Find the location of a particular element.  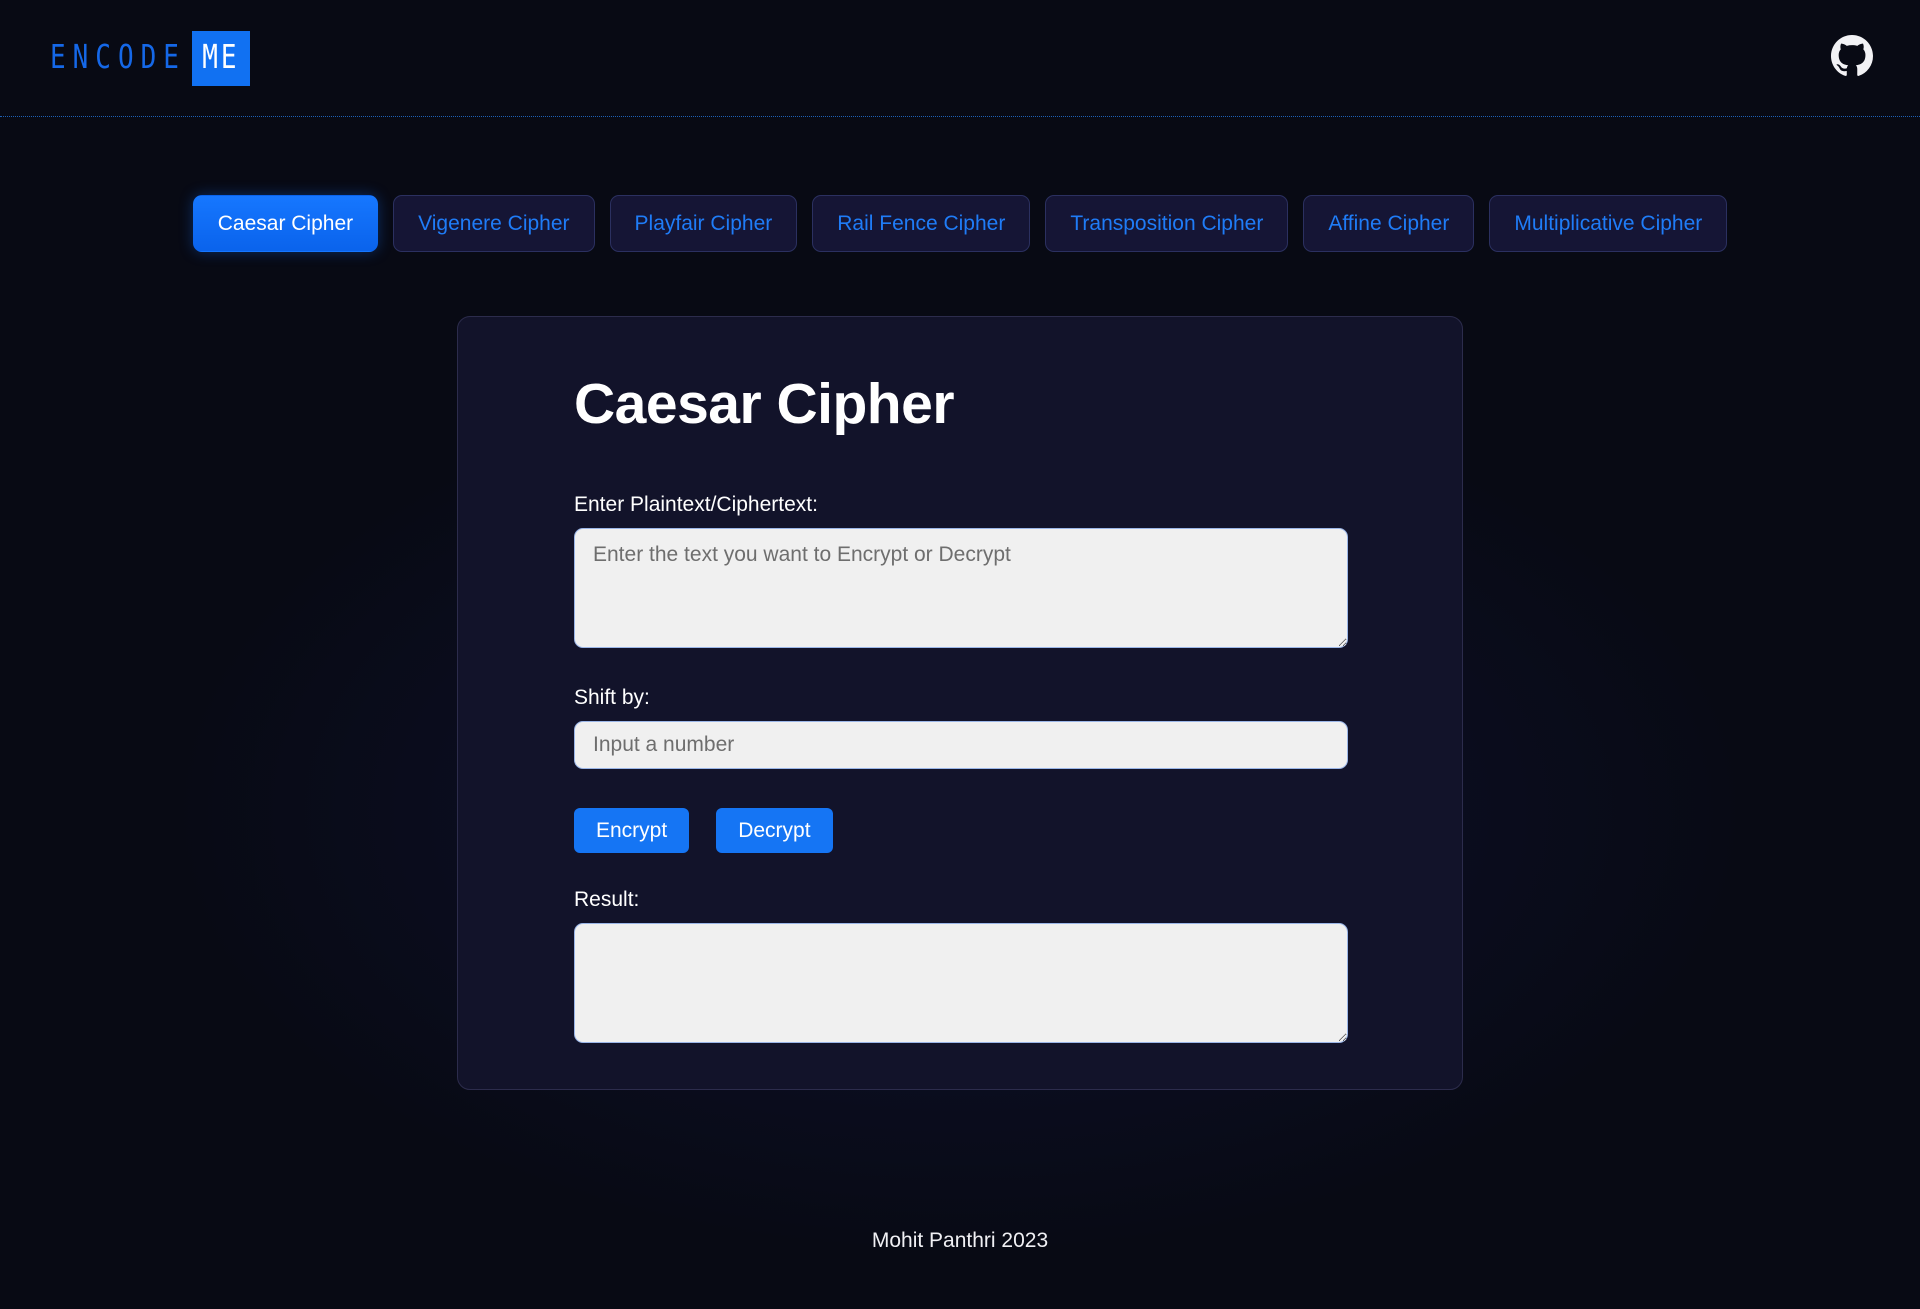

plaintext-input is located at coordinates (961, 587).